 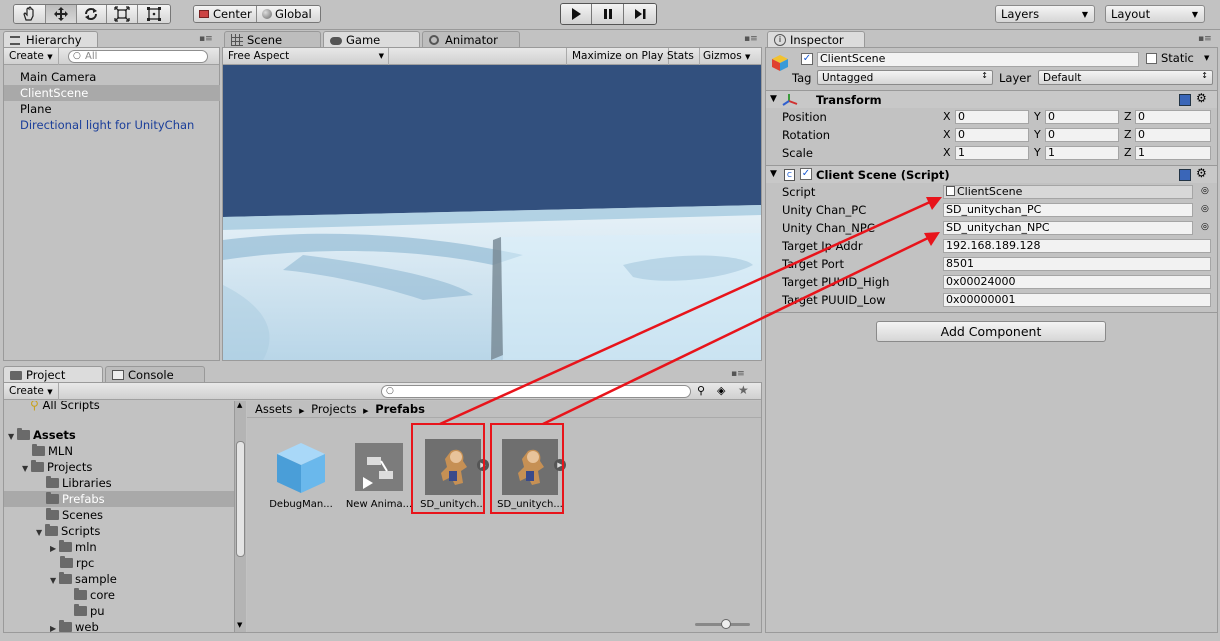 What do you see at coordinates (992, 135) in the screenshot?
I see `rotation-x-field: 0` at bounding box center [992, 135].